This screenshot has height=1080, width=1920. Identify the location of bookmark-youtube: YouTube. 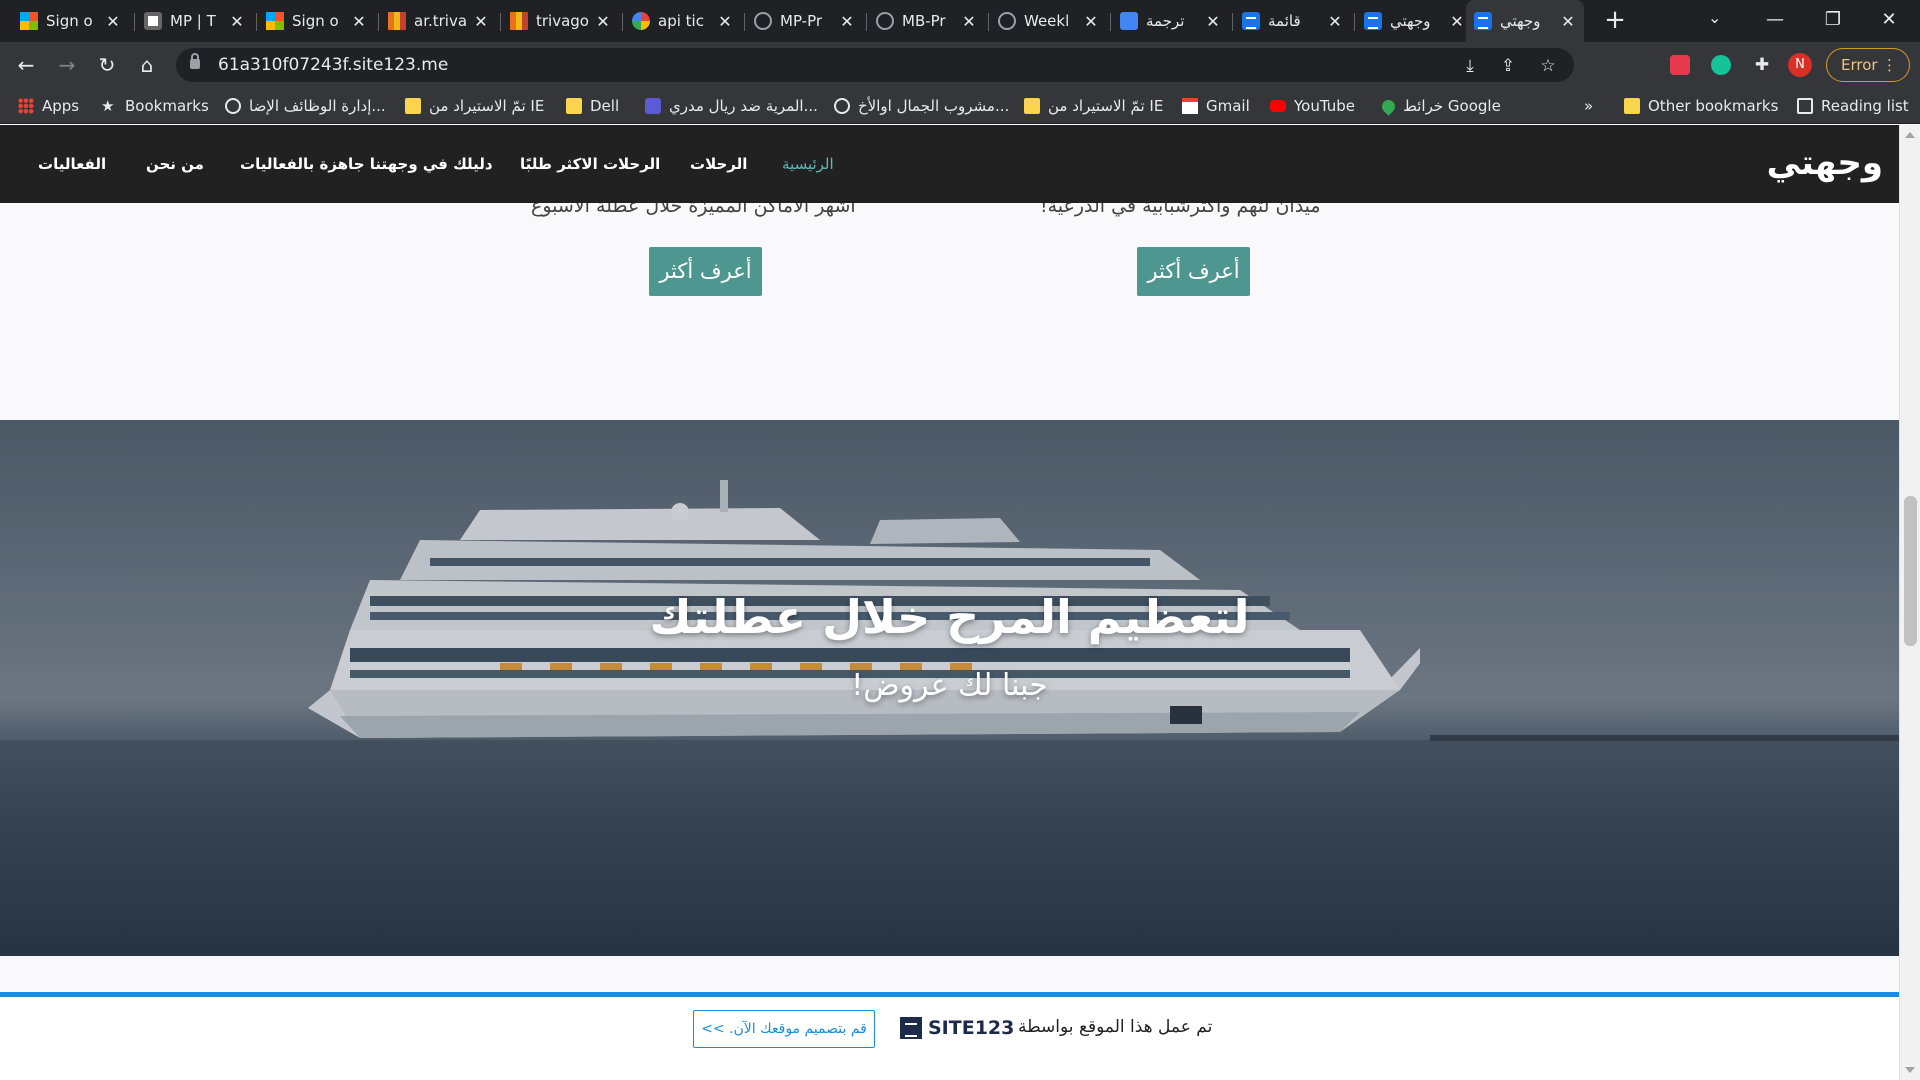
(1312, 106).